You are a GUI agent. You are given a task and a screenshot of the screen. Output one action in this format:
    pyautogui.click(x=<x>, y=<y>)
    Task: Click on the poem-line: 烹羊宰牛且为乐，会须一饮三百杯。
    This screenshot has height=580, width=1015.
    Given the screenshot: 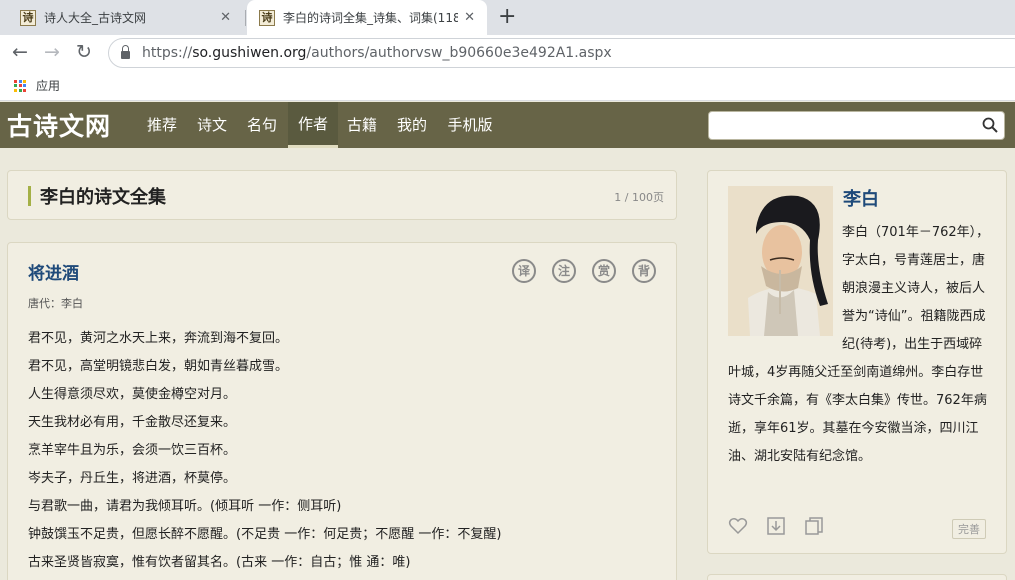 What is the action you would take?
    pyautogui.click(x=132, y=450)
    